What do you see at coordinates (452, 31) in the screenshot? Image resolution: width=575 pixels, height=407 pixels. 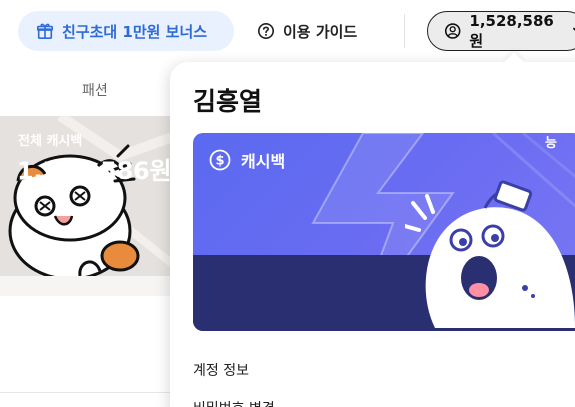 I see `user-circle-icon` at bounding box center [452, 31].